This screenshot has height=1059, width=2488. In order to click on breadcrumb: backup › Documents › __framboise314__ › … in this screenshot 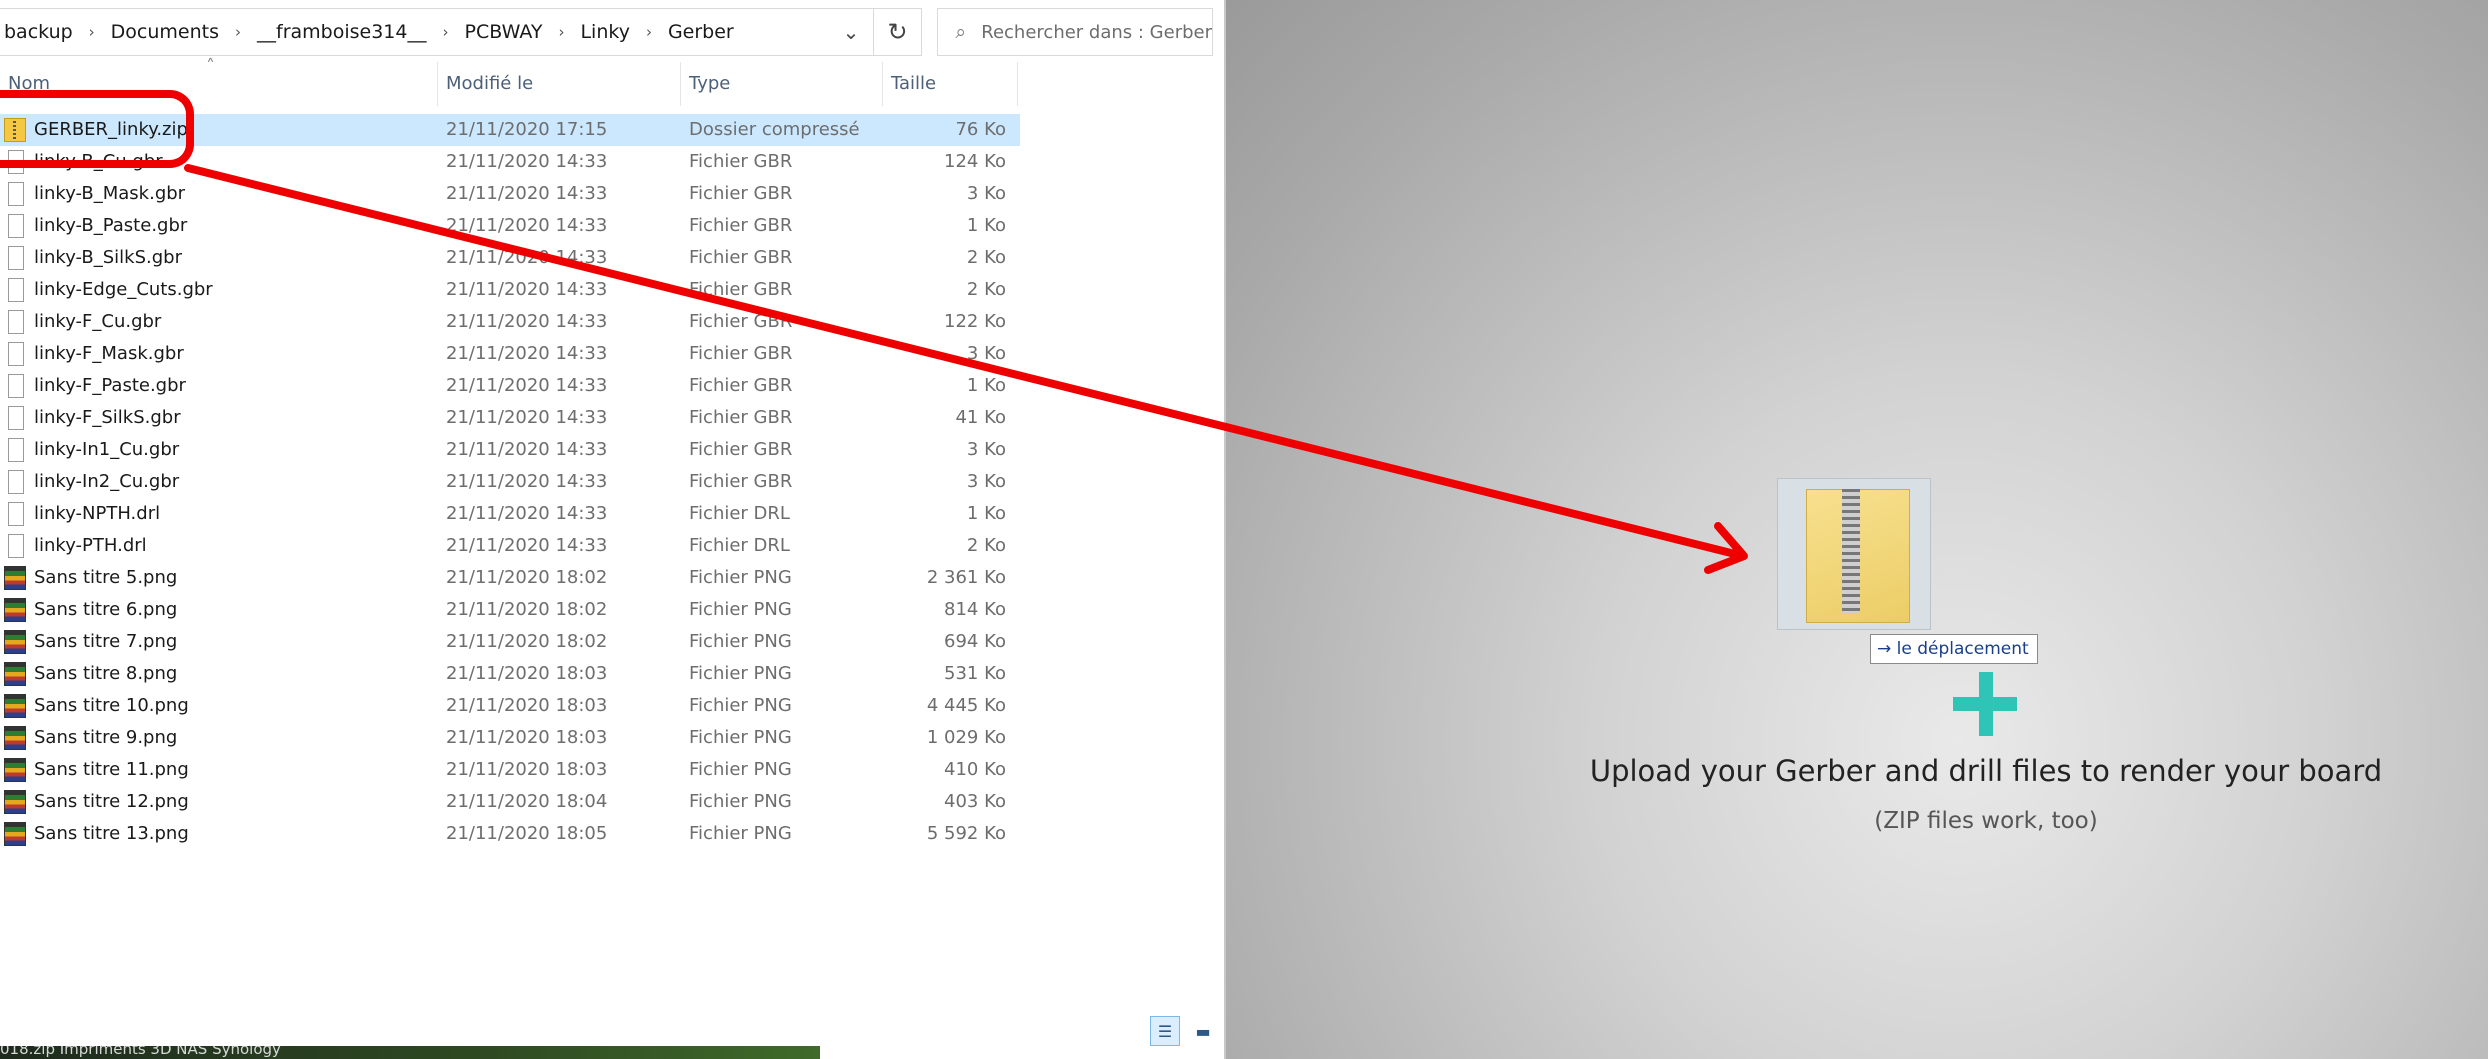, I will do `click(369, 32)`.